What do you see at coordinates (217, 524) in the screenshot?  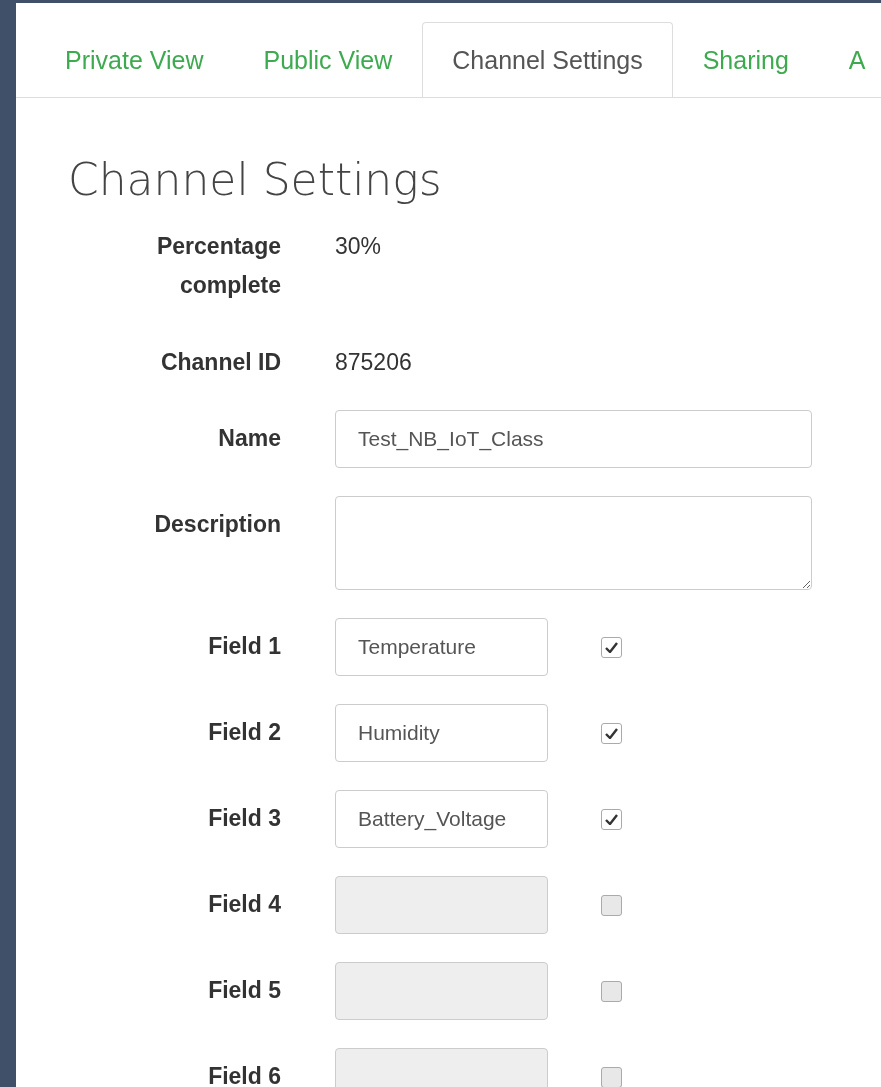 I see `field-label: Description` at bounding box center [217, 524].